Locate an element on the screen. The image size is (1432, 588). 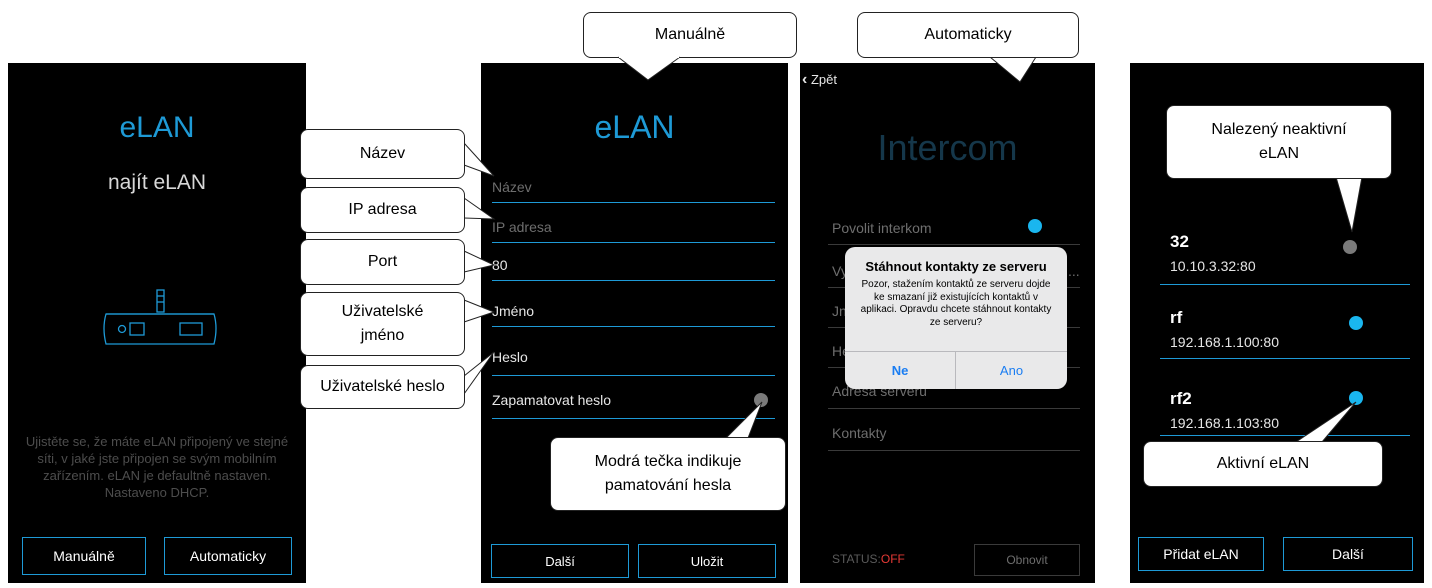
name-input: Název is located at coordinates (512, 187).